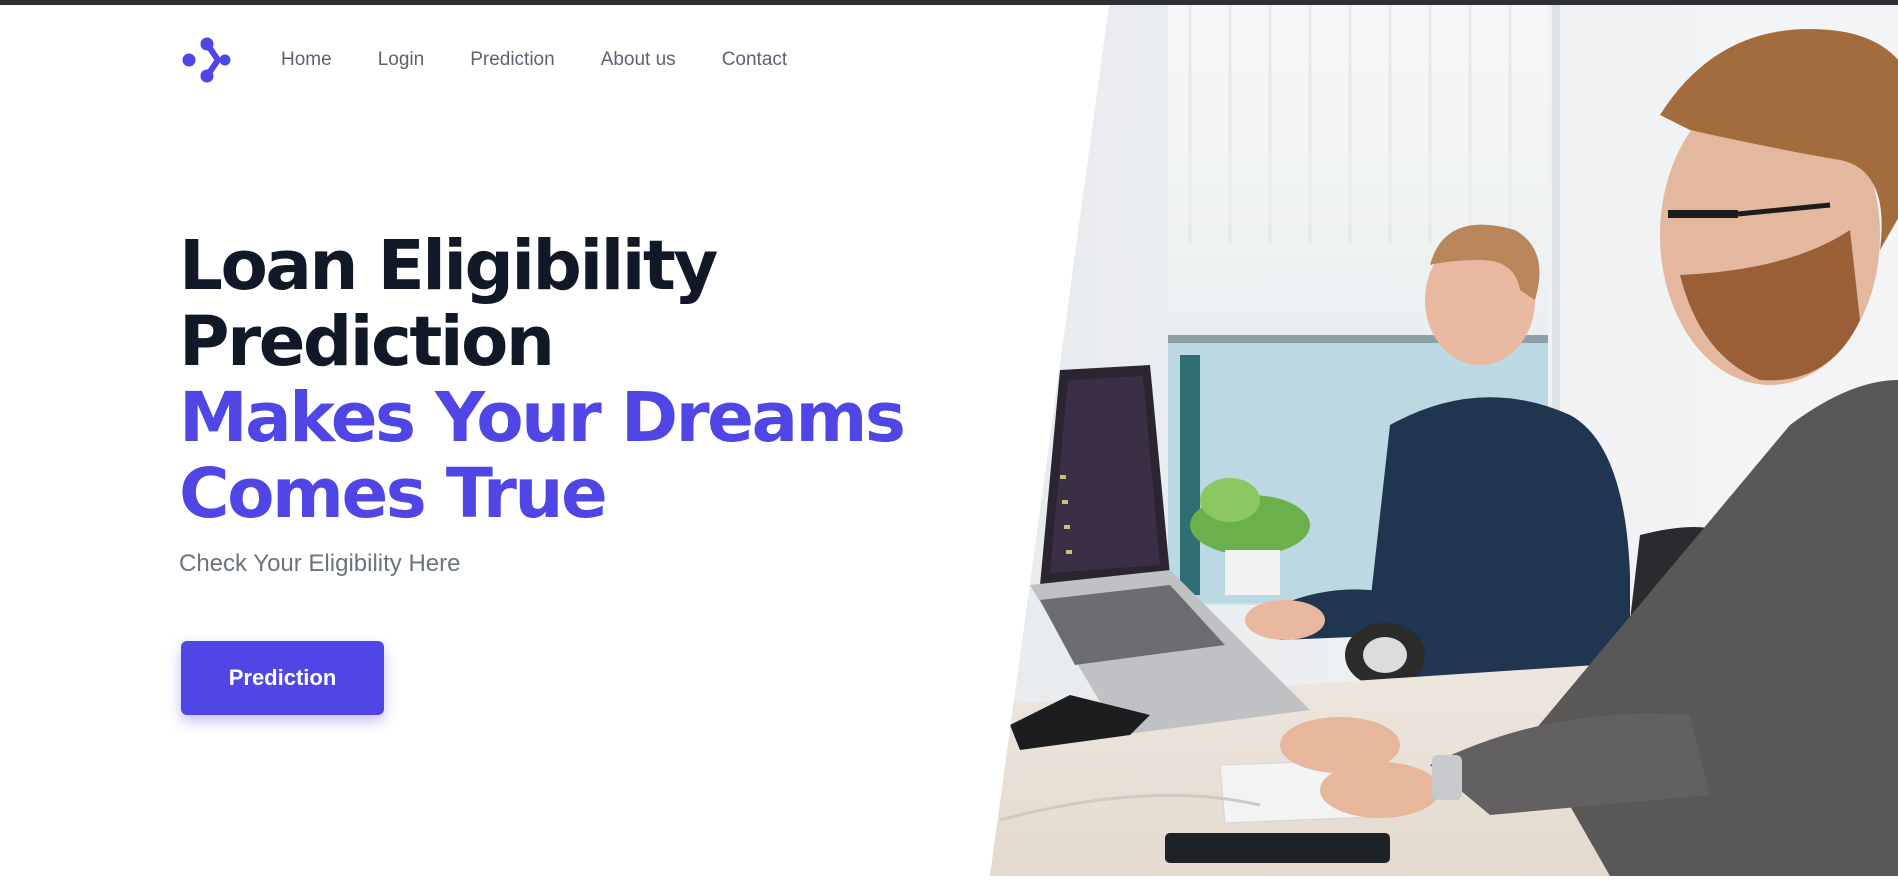  What do you see at coordinates (638, 60) in the screenshot?
I see `nav-link-about-us: About us` at bounding box center [638, 60].